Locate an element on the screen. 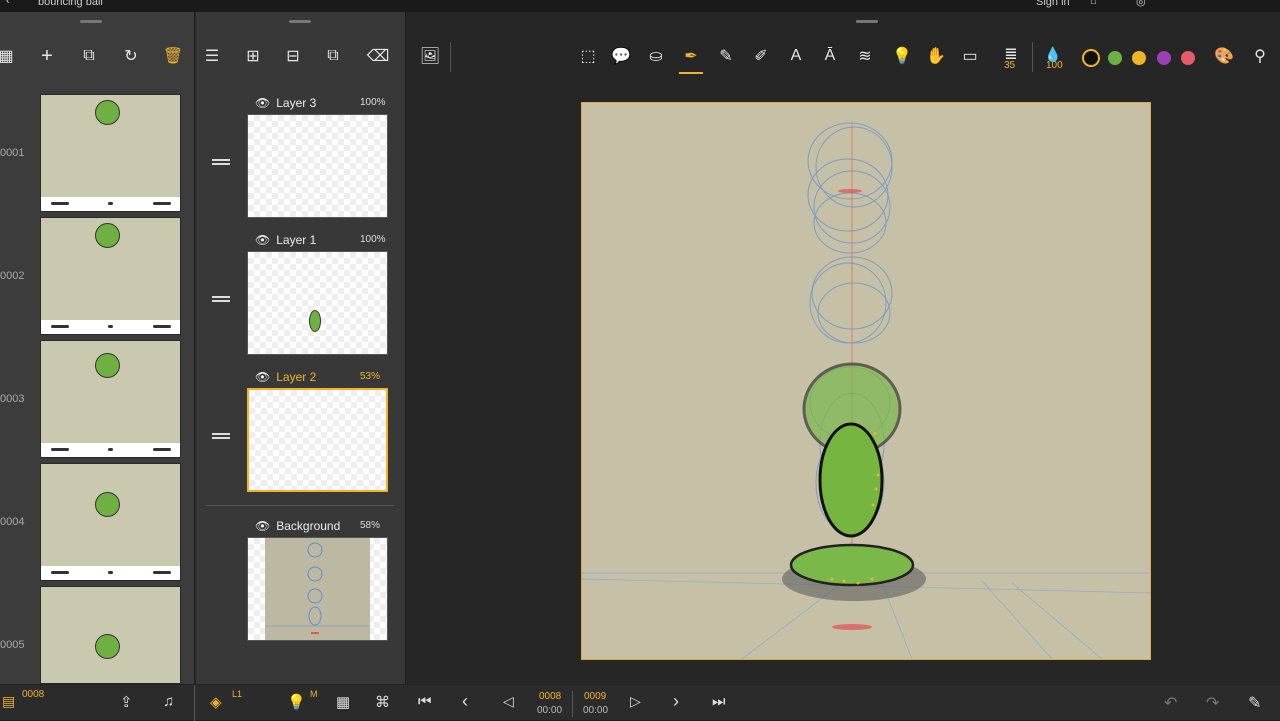 The width and height of the screenshot is (1280, 721). app-title: bouncing ball is located at coordinates (70, 4).